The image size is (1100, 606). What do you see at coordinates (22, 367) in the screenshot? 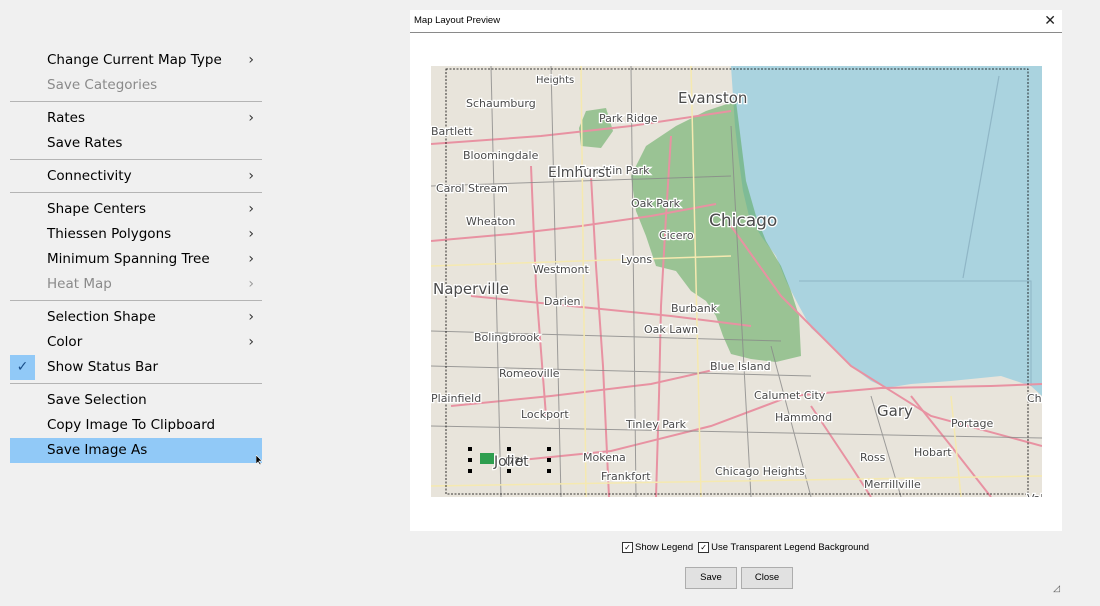
I see `checkmark-icon: ✓` at bounding box center [22, 367].